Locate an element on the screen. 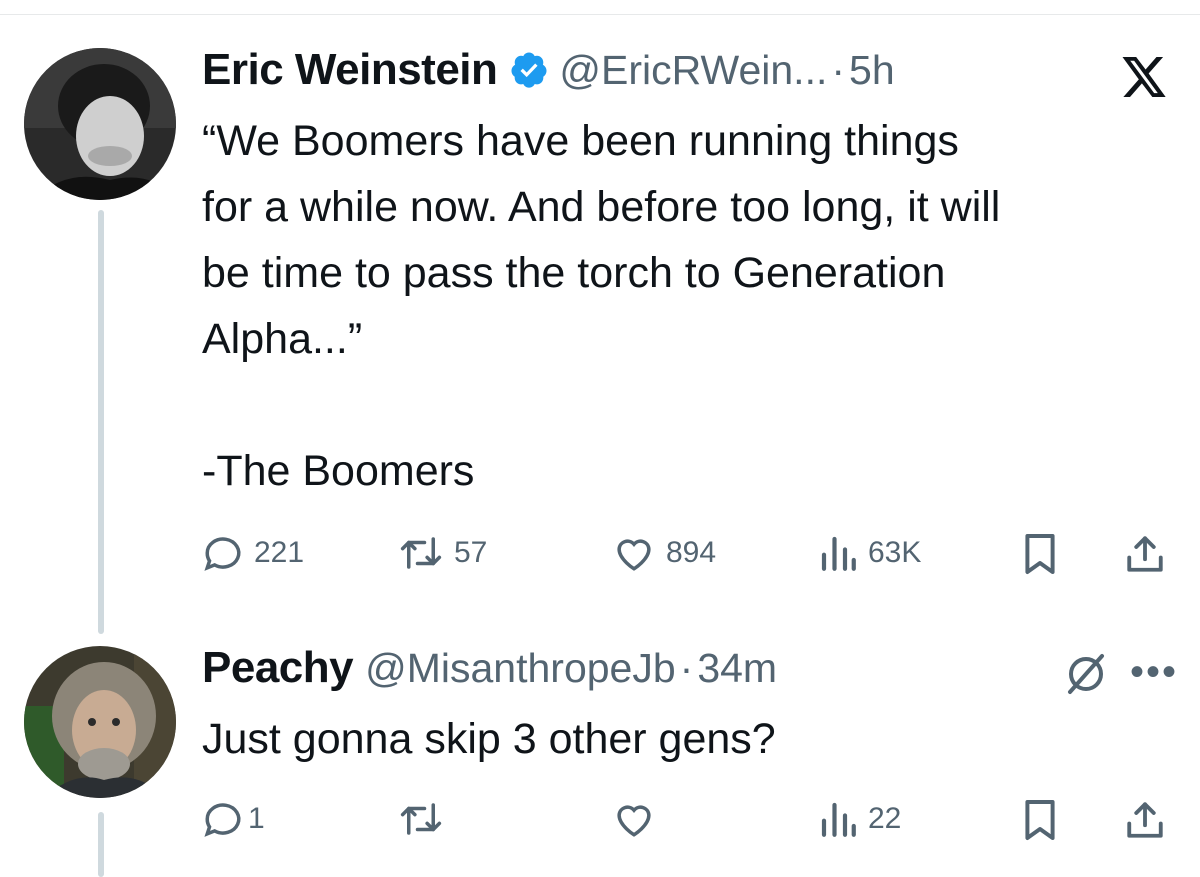 The height and width of the screenshot is (877, 1200). timestamp: 34m is located at coordinates (737, 668).